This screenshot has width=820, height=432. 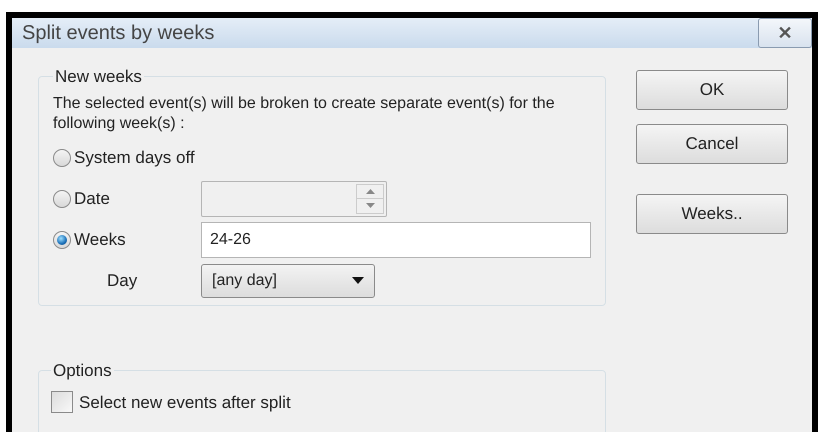 What do you see at coordinates (712, 144) in the screenshot?
I see `dialog-button: Cancel` at bounding box center [712, 144].